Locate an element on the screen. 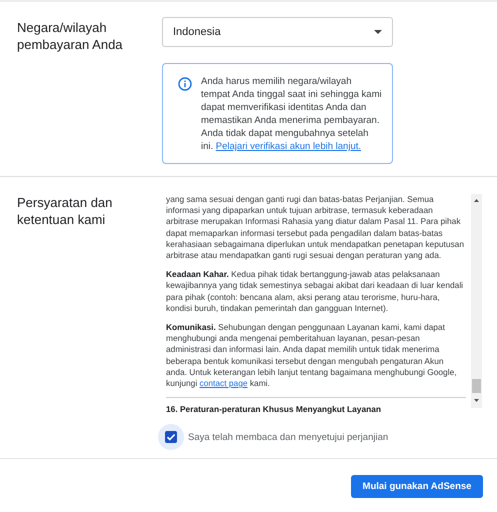 Image resolution: width=497 pixels, height=512 pixels. caret-icon is located at coordinates (378, 32).